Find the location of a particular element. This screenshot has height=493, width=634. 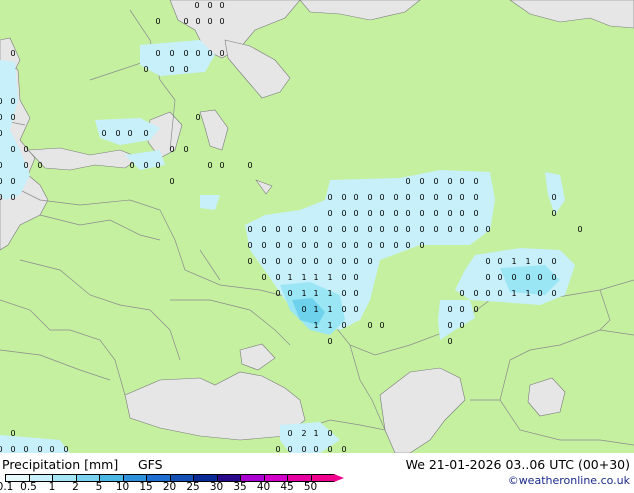

legend-overflow-arrow is located at coordinates (339, 478).